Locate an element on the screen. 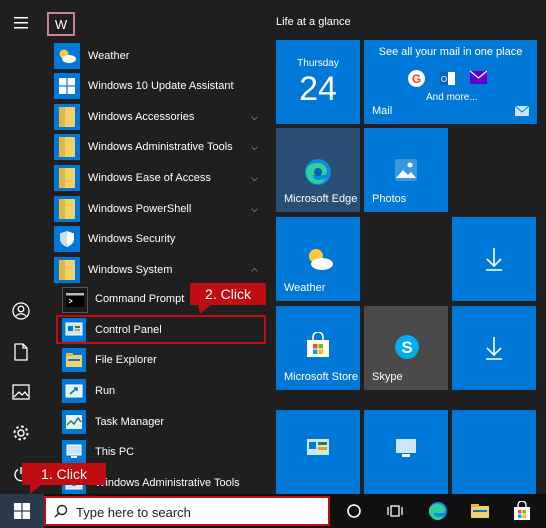 This screenshot has height=528, width=546. app-item-windows-powershell: Windows PowerShell ⌵ is located at coordinates (155, 209).